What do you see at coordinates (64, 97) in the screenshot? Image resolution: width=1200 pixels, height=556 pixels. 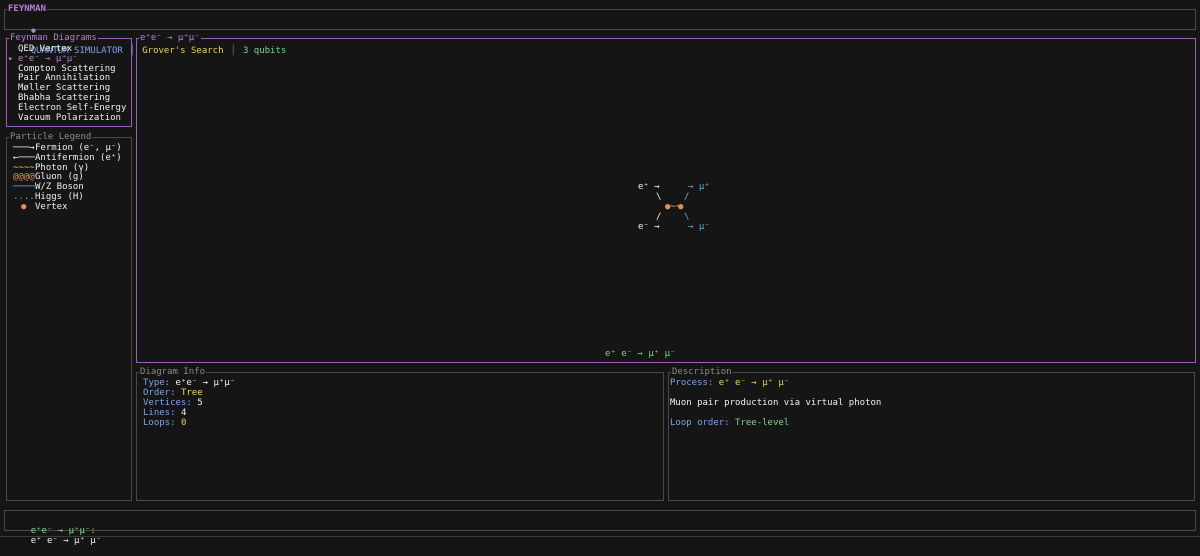 I see `diagram-item-label: Bhabha Scattering` at bounding box center [64, 97].